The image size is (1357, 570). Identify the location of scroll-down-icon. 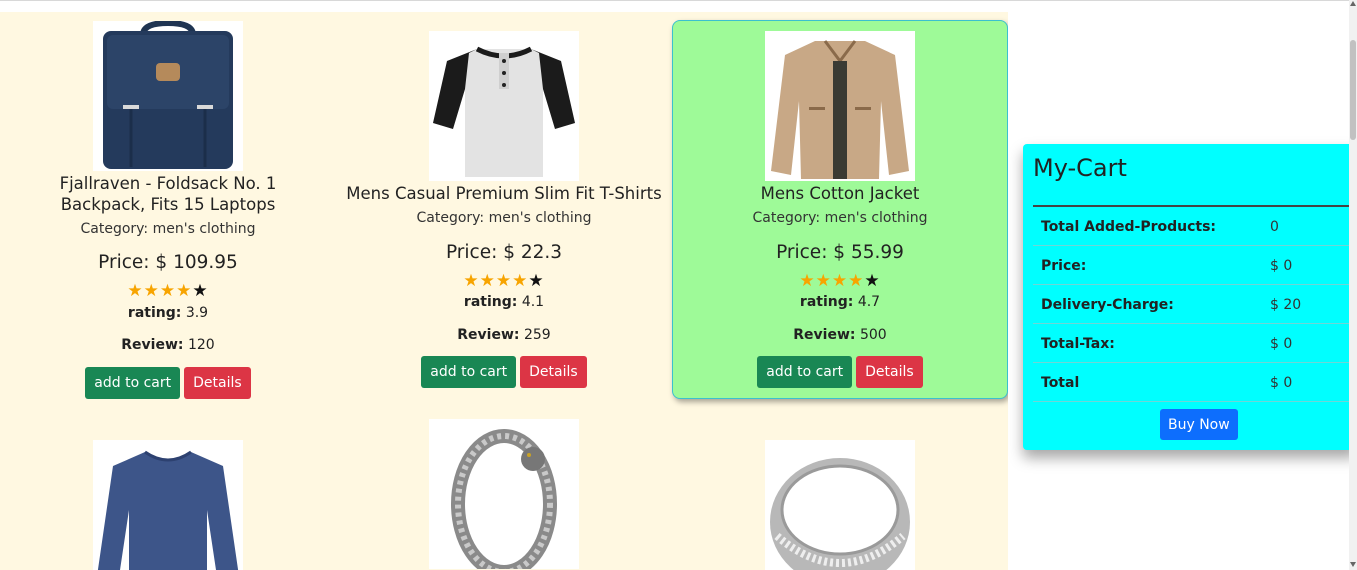
(1353, 564).